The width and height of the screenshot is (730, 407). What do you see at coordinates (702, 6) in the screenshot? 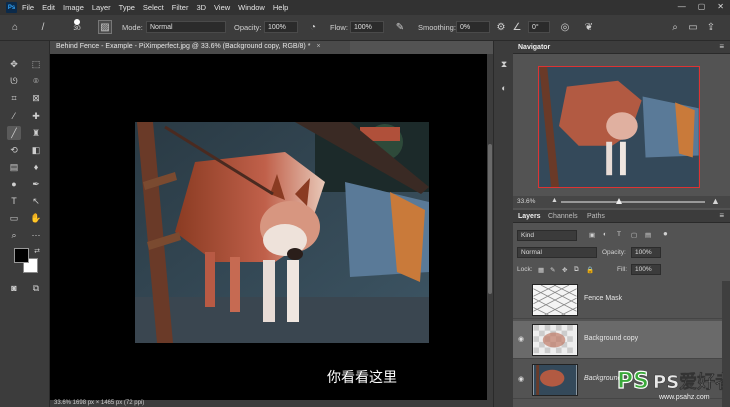
I see `maximize-icon: ▢` at bounding box center [702, 6].